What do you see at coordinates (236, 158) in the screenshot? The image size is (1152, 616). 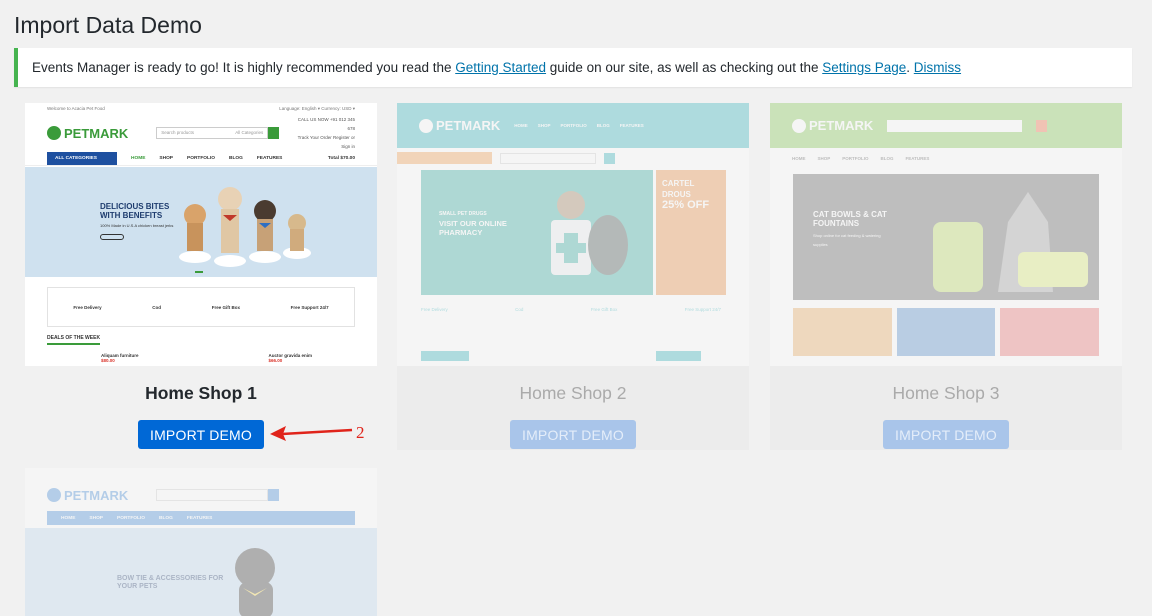 I see `preview-nav-blog: BLOG` at bounding box center [236, 158].